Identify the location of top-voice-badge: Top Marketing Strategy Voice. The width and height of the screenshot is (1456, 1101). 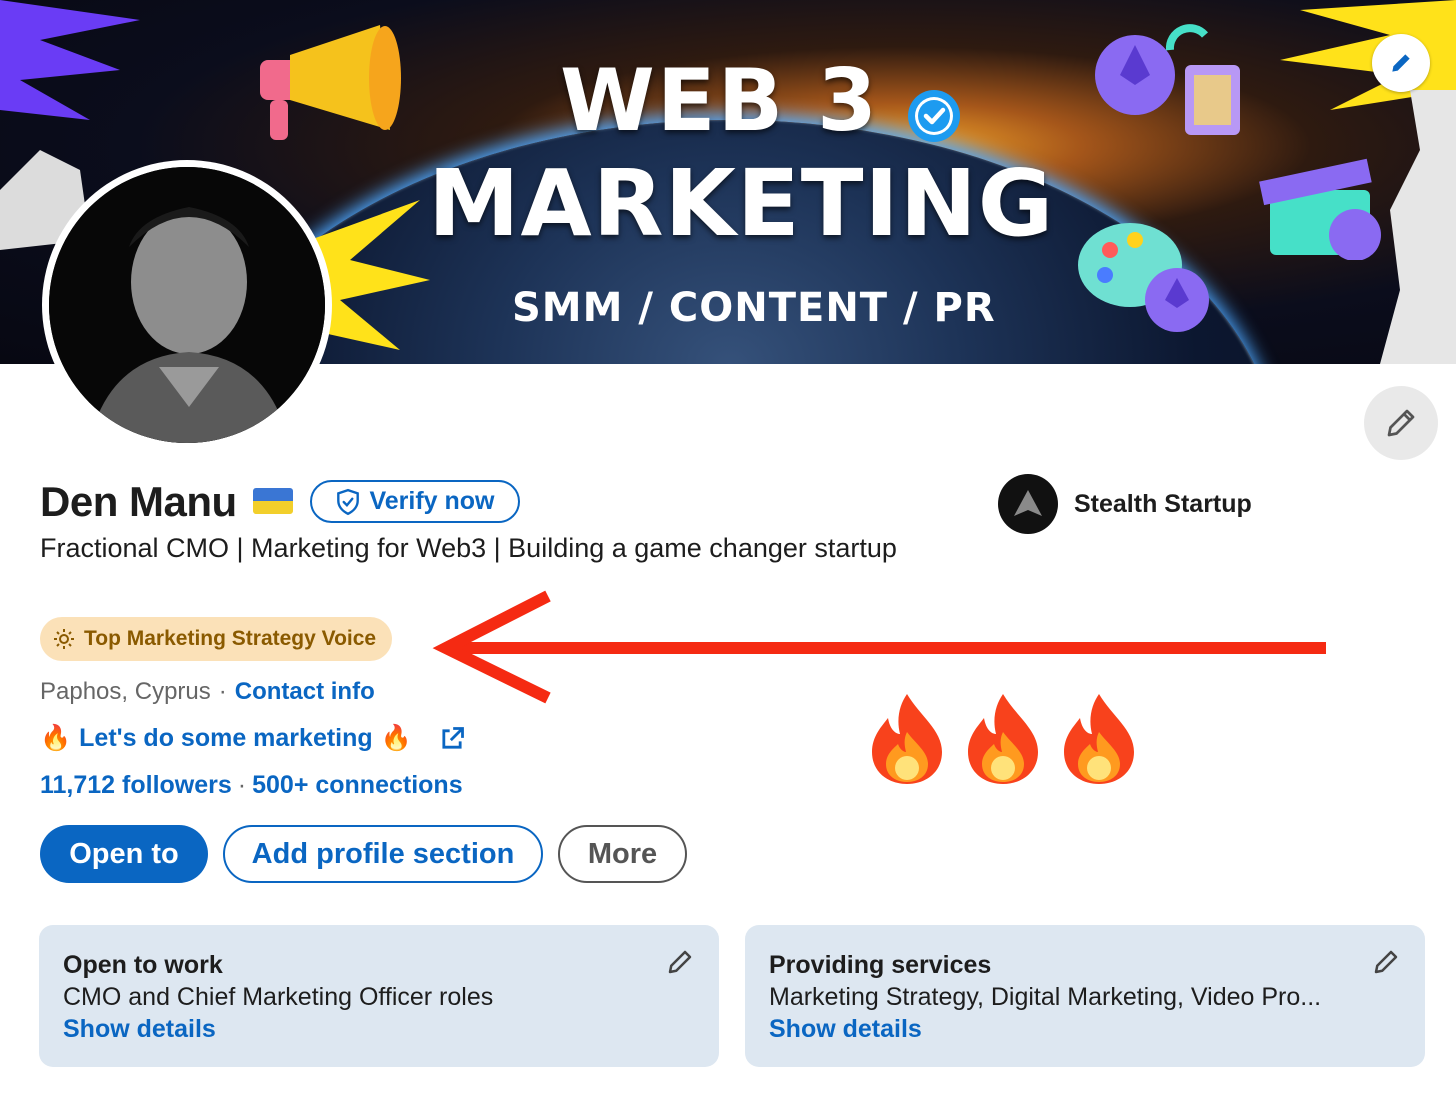
(216, 639).